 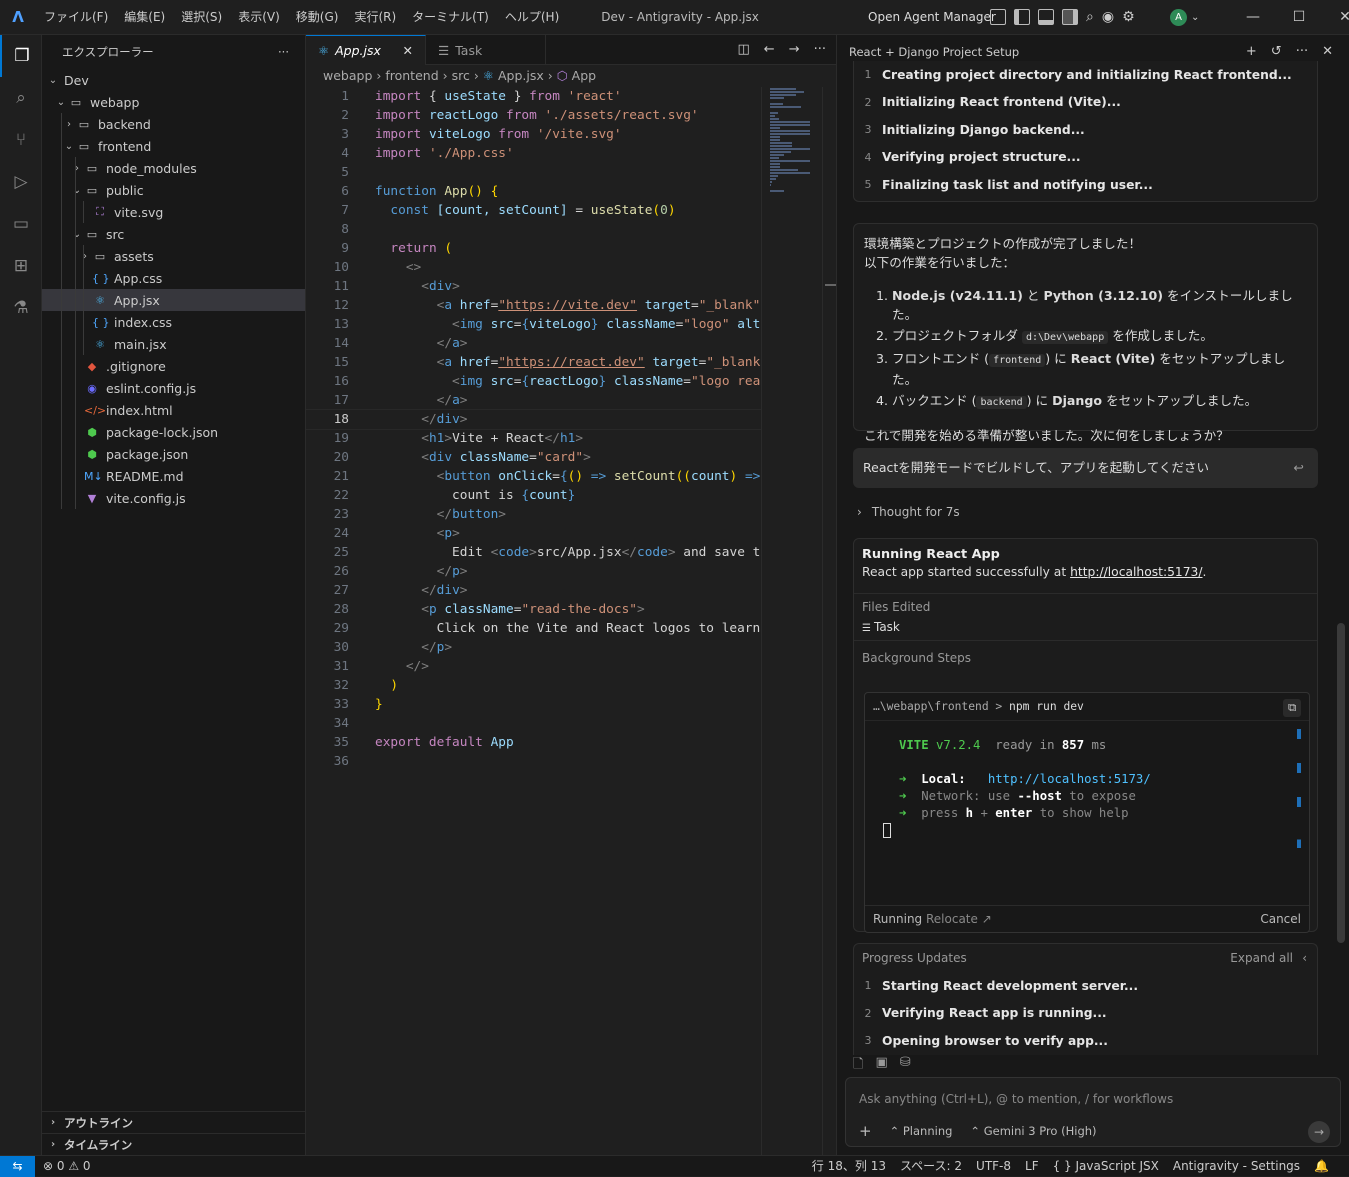 I want to click on close-tab-icon: ✕, so click(x=408, y=50).